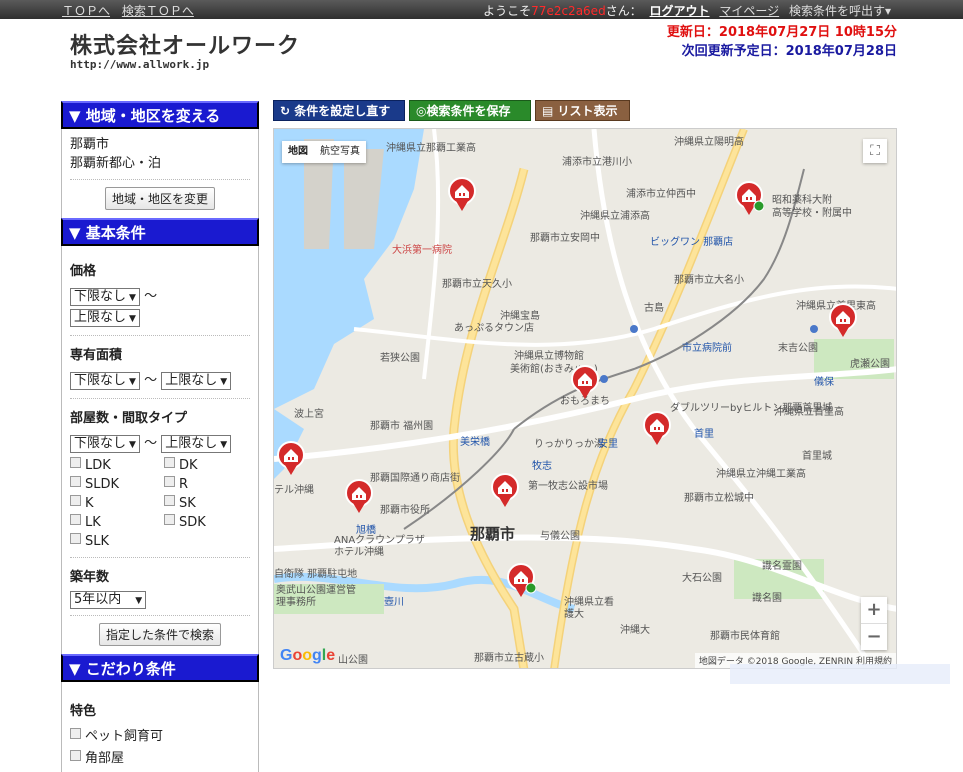 The width and height of the screenshot is (963, 772). What do you see at coordinates (798, 348) in the screenshot?
I see `map-label: 末吉公園` at bounding box center [798, 348].